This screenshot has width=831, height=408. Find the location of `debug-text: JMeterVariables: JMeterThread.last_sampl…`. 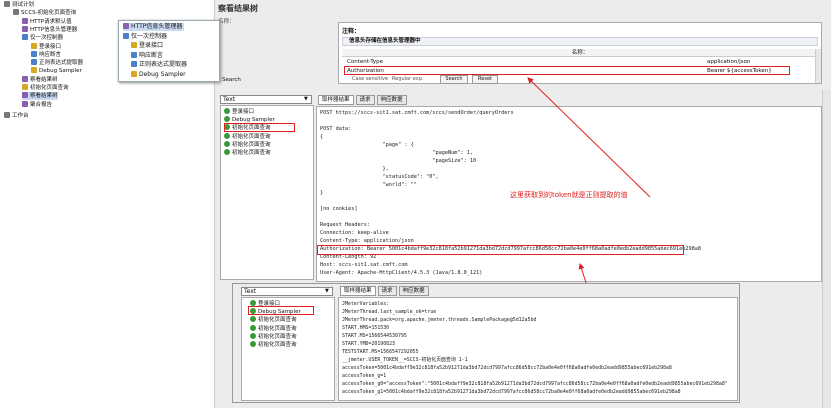

debug-text: JMeterVariables: JMeterThread.last_sampl… is located at coordinates (535, 348).